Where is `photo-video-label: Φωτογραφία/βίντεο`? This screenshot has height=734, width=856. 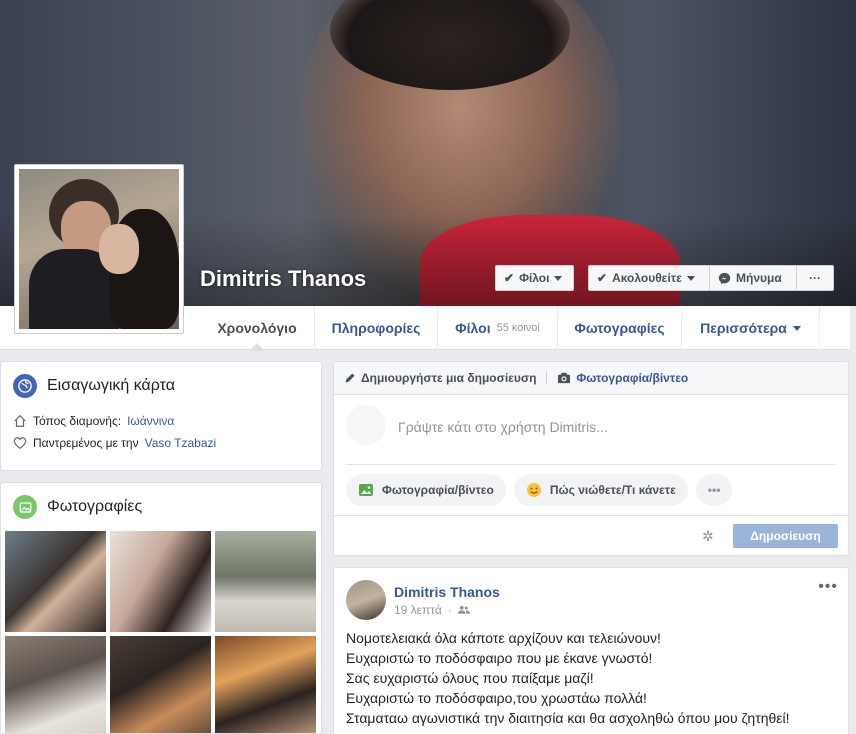 photo-video-label: Φωτογραφία/βίντεο is located at coordinates (632, 378).